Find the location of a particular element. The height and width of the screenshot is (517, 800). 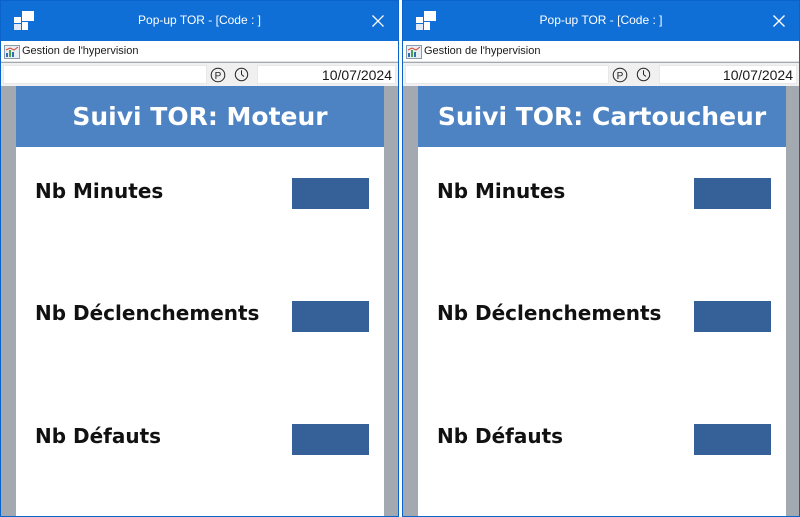

panel-title: Suivi TOR: Moteur is located at coordinates (200, 116).